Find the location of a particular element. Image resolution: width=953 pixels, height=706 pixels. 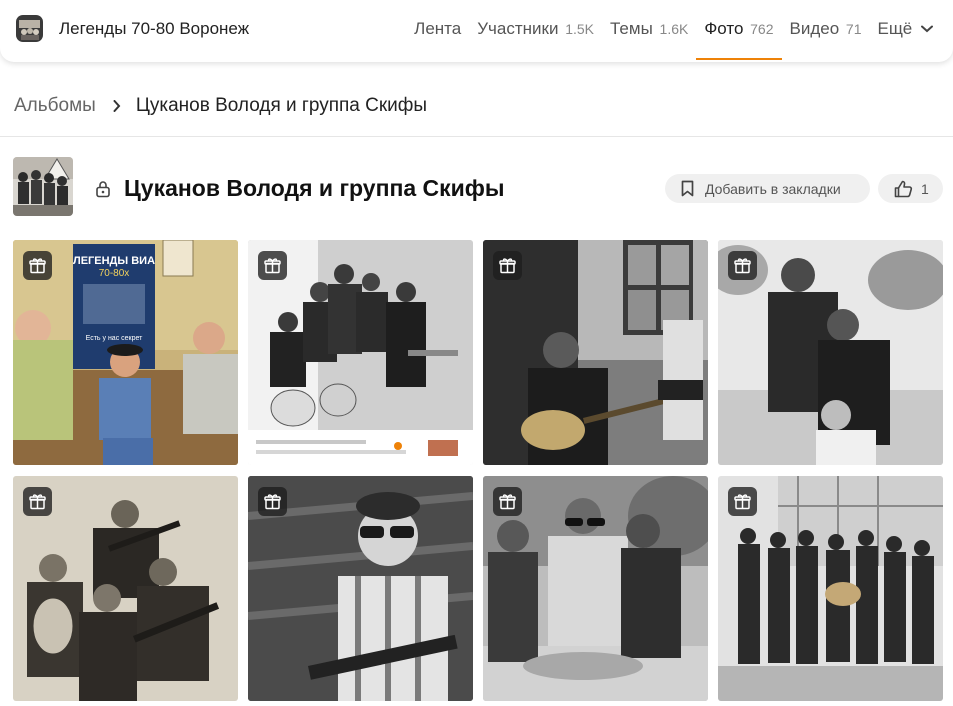

bookmark-label: Добавить в закладки is located at coordinates (773, 188).